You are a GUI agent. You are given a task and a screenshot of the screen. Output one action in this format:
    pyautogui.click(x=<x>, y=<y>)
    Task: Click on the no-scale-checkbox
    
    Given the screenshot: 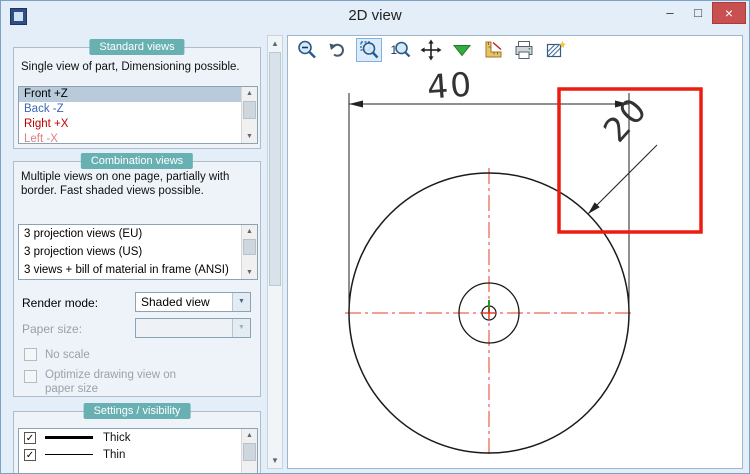 What is the action you would take?
    pyautogui.click(x=30, y=354)
    